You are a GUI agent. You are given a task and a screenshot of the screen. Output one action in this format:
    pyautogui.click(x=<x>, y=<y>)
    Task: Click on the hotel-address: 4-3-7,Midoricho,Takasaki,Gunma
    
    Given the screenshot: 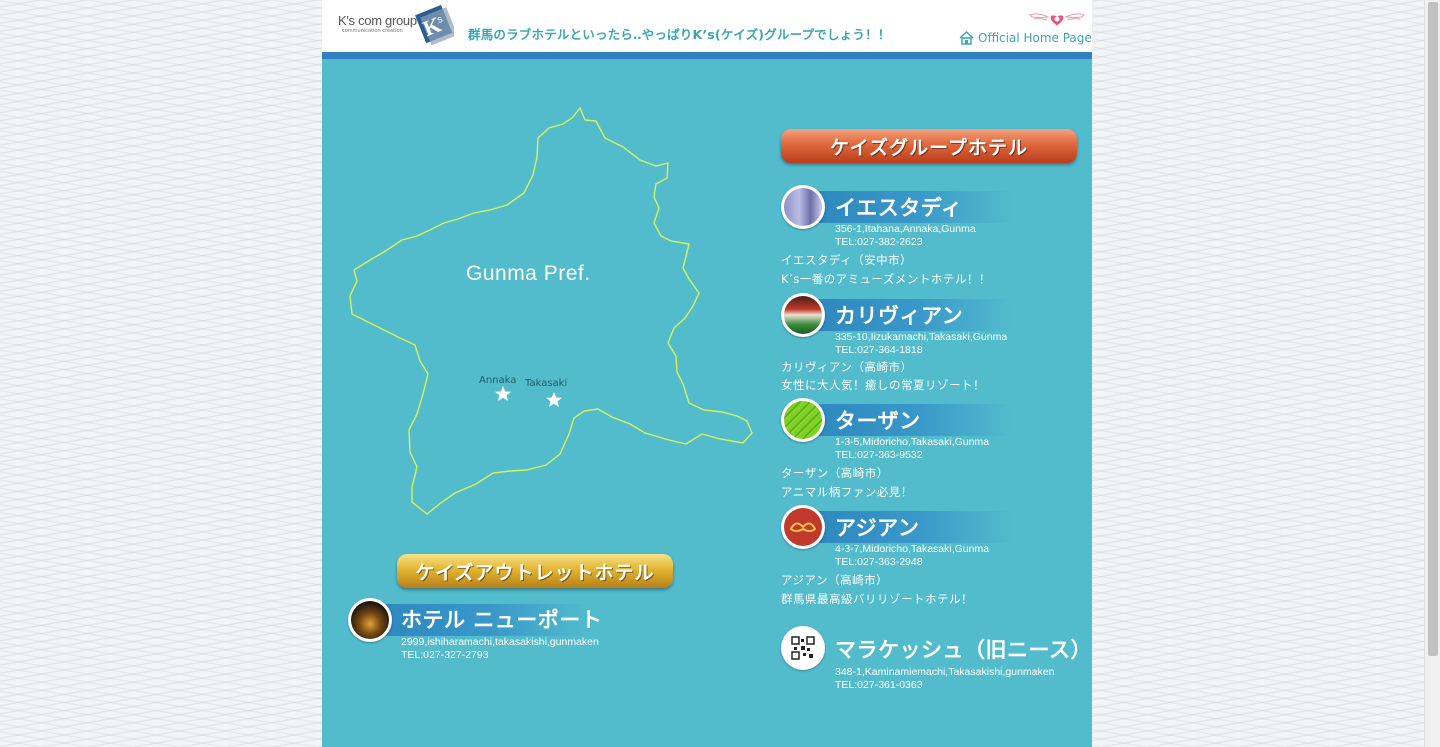 What is the action you would take?
    pyautogui.click(x=912, y=549)
    